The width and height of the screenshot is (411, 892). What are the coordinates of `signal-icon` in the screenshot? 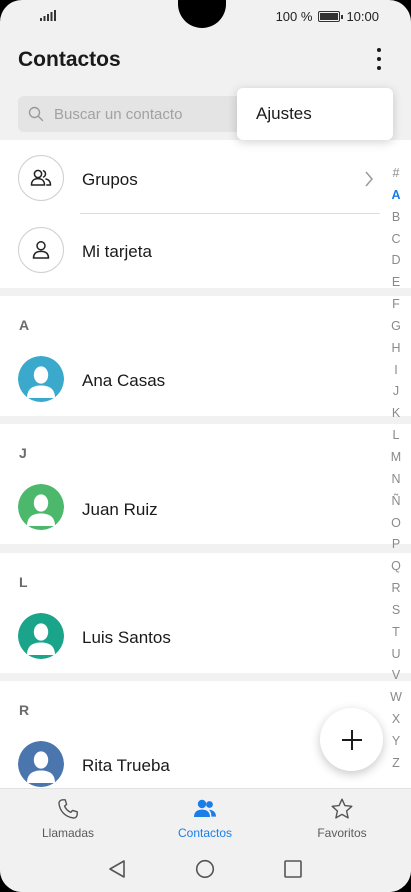 It's located at (48, 15).